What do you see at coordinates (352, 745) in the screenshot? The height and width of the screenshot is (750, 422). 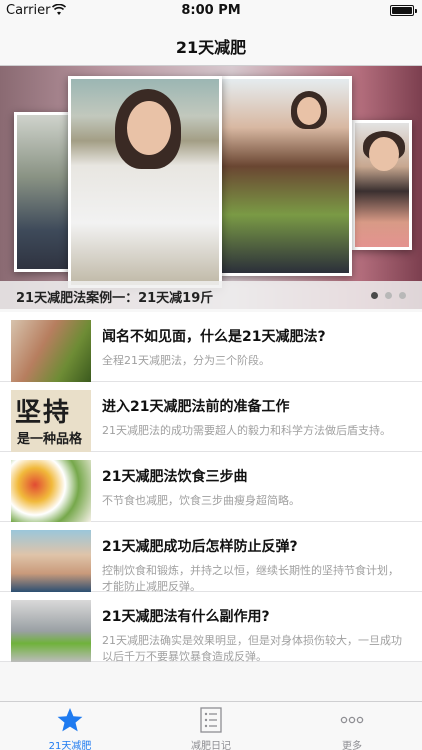 I see `tab-label: 更多` at bounding box center [352, 745].